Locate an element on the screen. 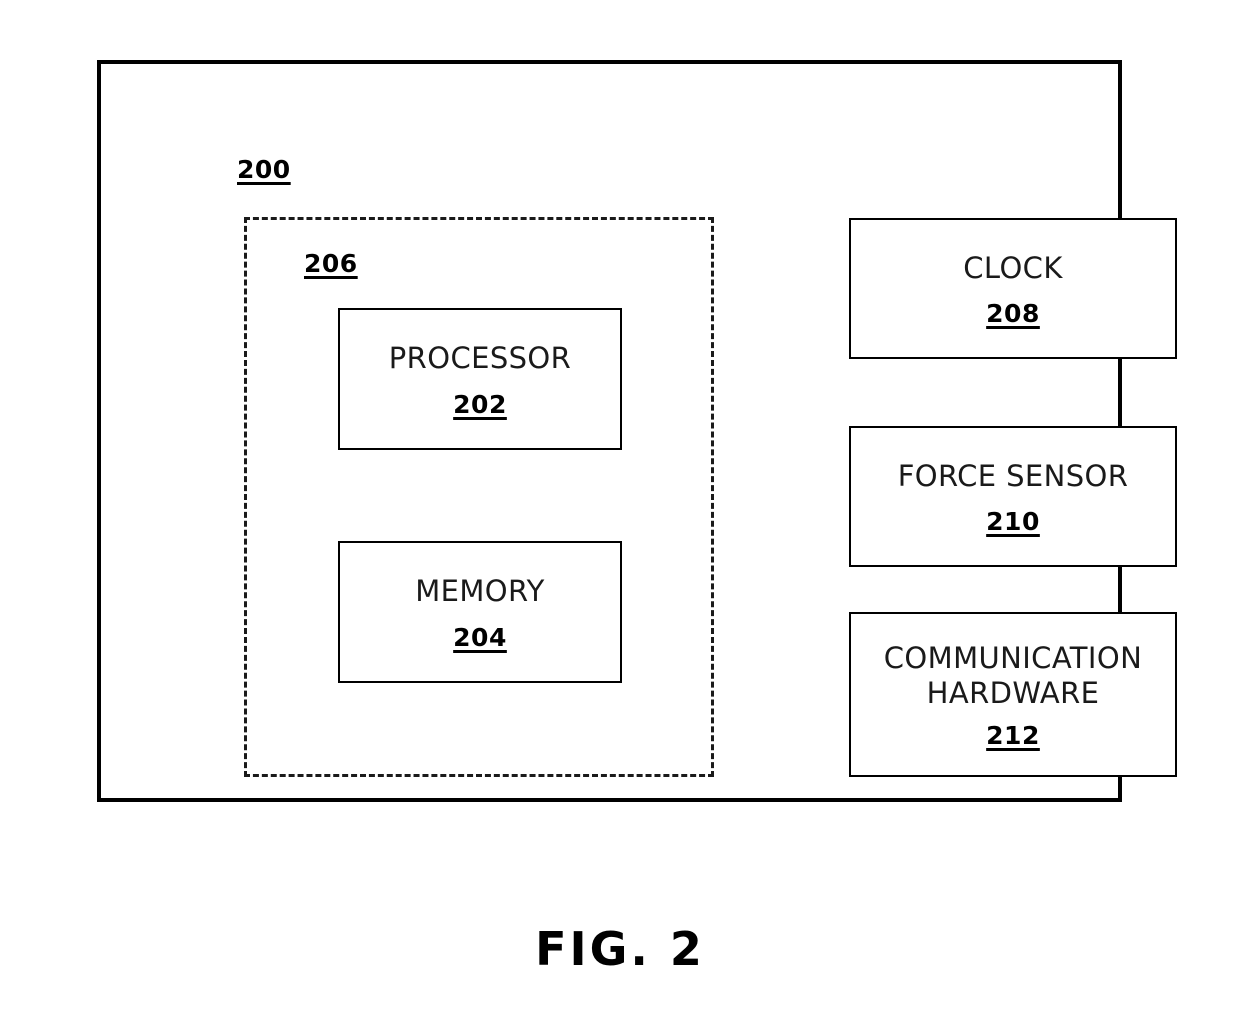 The width and height of the screenshot is (1240, 1034). block-force-sensor: FORCE SENSOR 210 is located at coordinates (1013, 496).